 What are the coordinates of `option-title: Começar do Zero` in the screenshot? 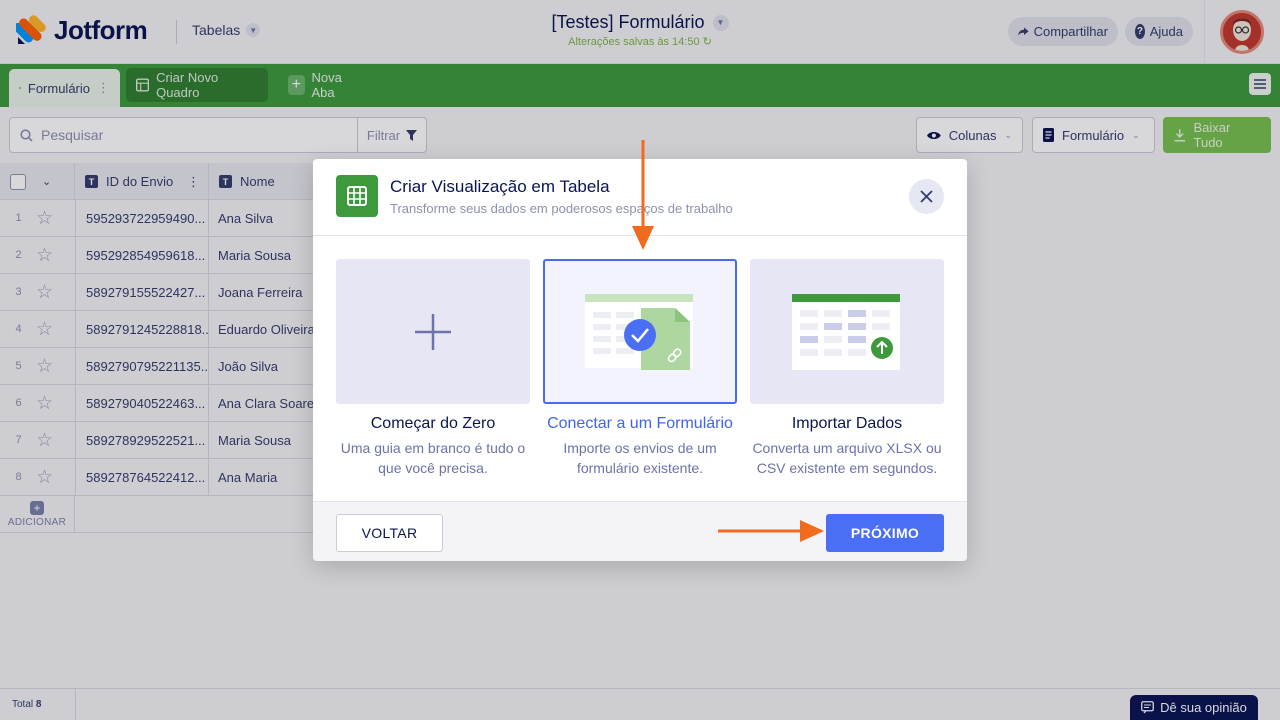 It's located at (433, 423).